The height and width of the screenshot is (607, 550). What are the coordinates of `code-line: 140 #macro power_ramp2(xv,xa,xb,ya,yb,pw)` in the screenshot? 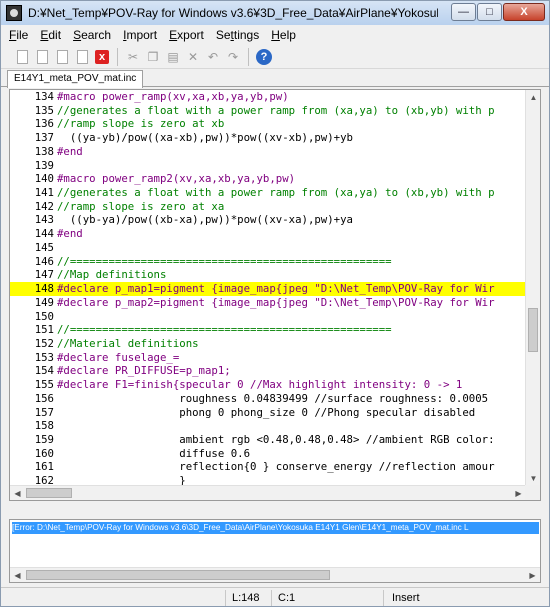 It's located at (268, 179).